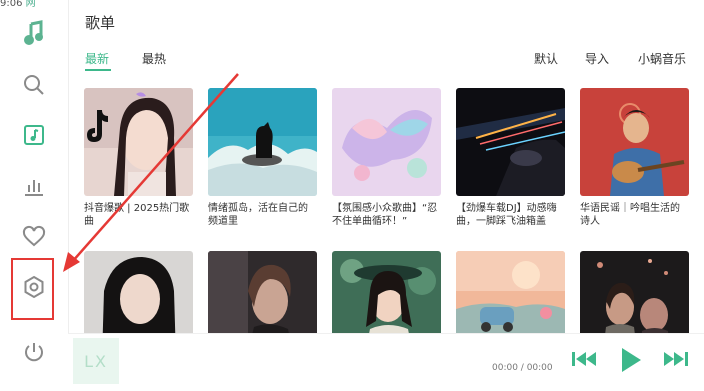  I want to click on playlist-name: 情绪孤岛，活在自己的频道里, so click(258, 215).